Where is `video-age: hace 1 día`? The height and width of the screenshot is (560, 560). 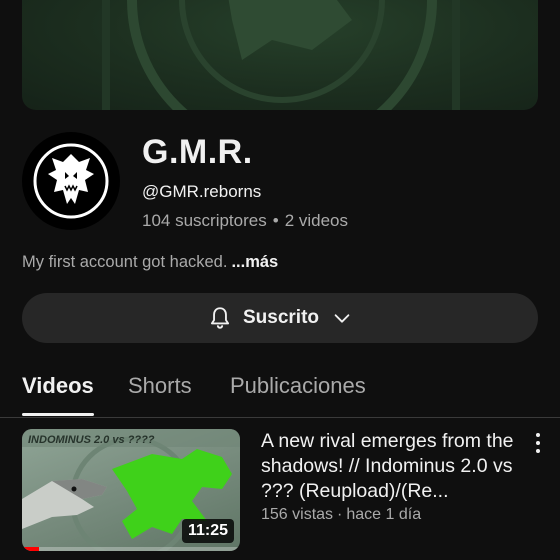 video-age: hace 1 día is located at coordinates (384, 514).